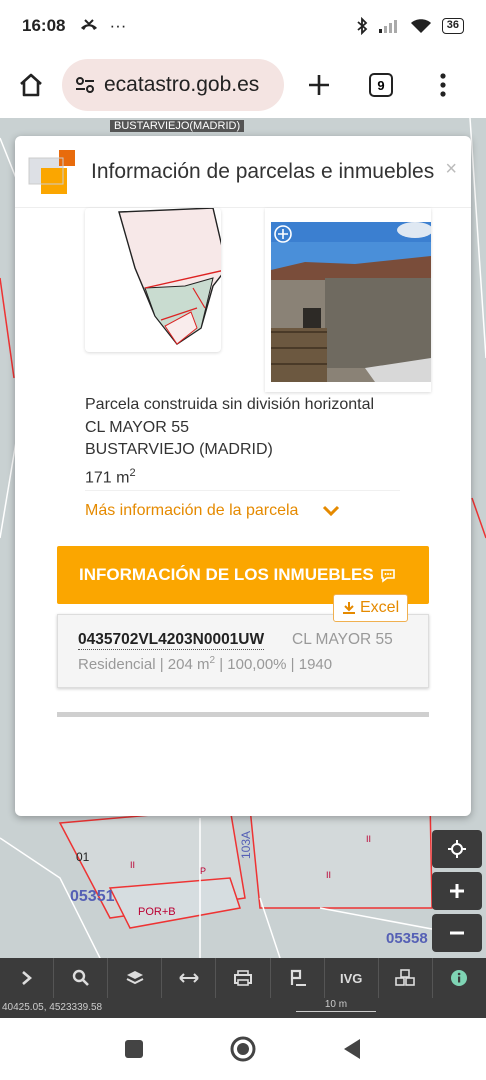 This screenshot has height=1080, width=486. I want to click on battery-icon: 36, so click(452, 26).